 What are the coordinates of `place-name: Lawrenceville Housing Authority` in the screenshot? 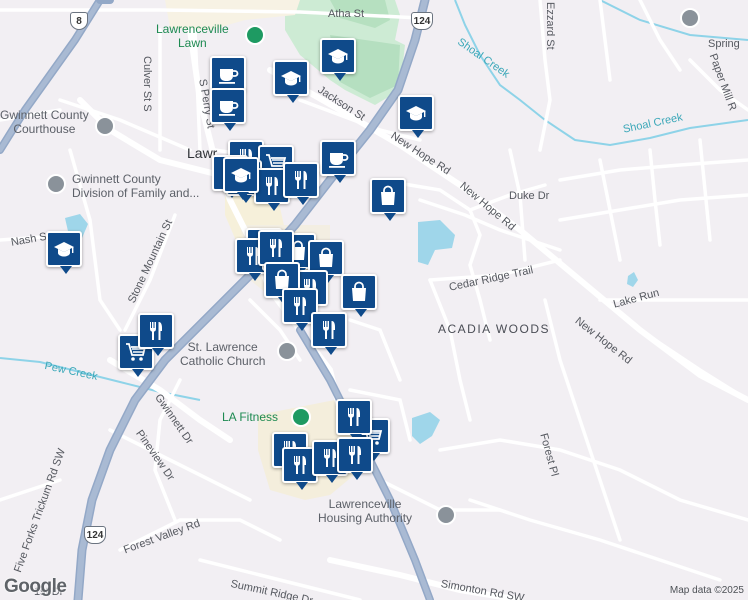 It's located at (365, 511).